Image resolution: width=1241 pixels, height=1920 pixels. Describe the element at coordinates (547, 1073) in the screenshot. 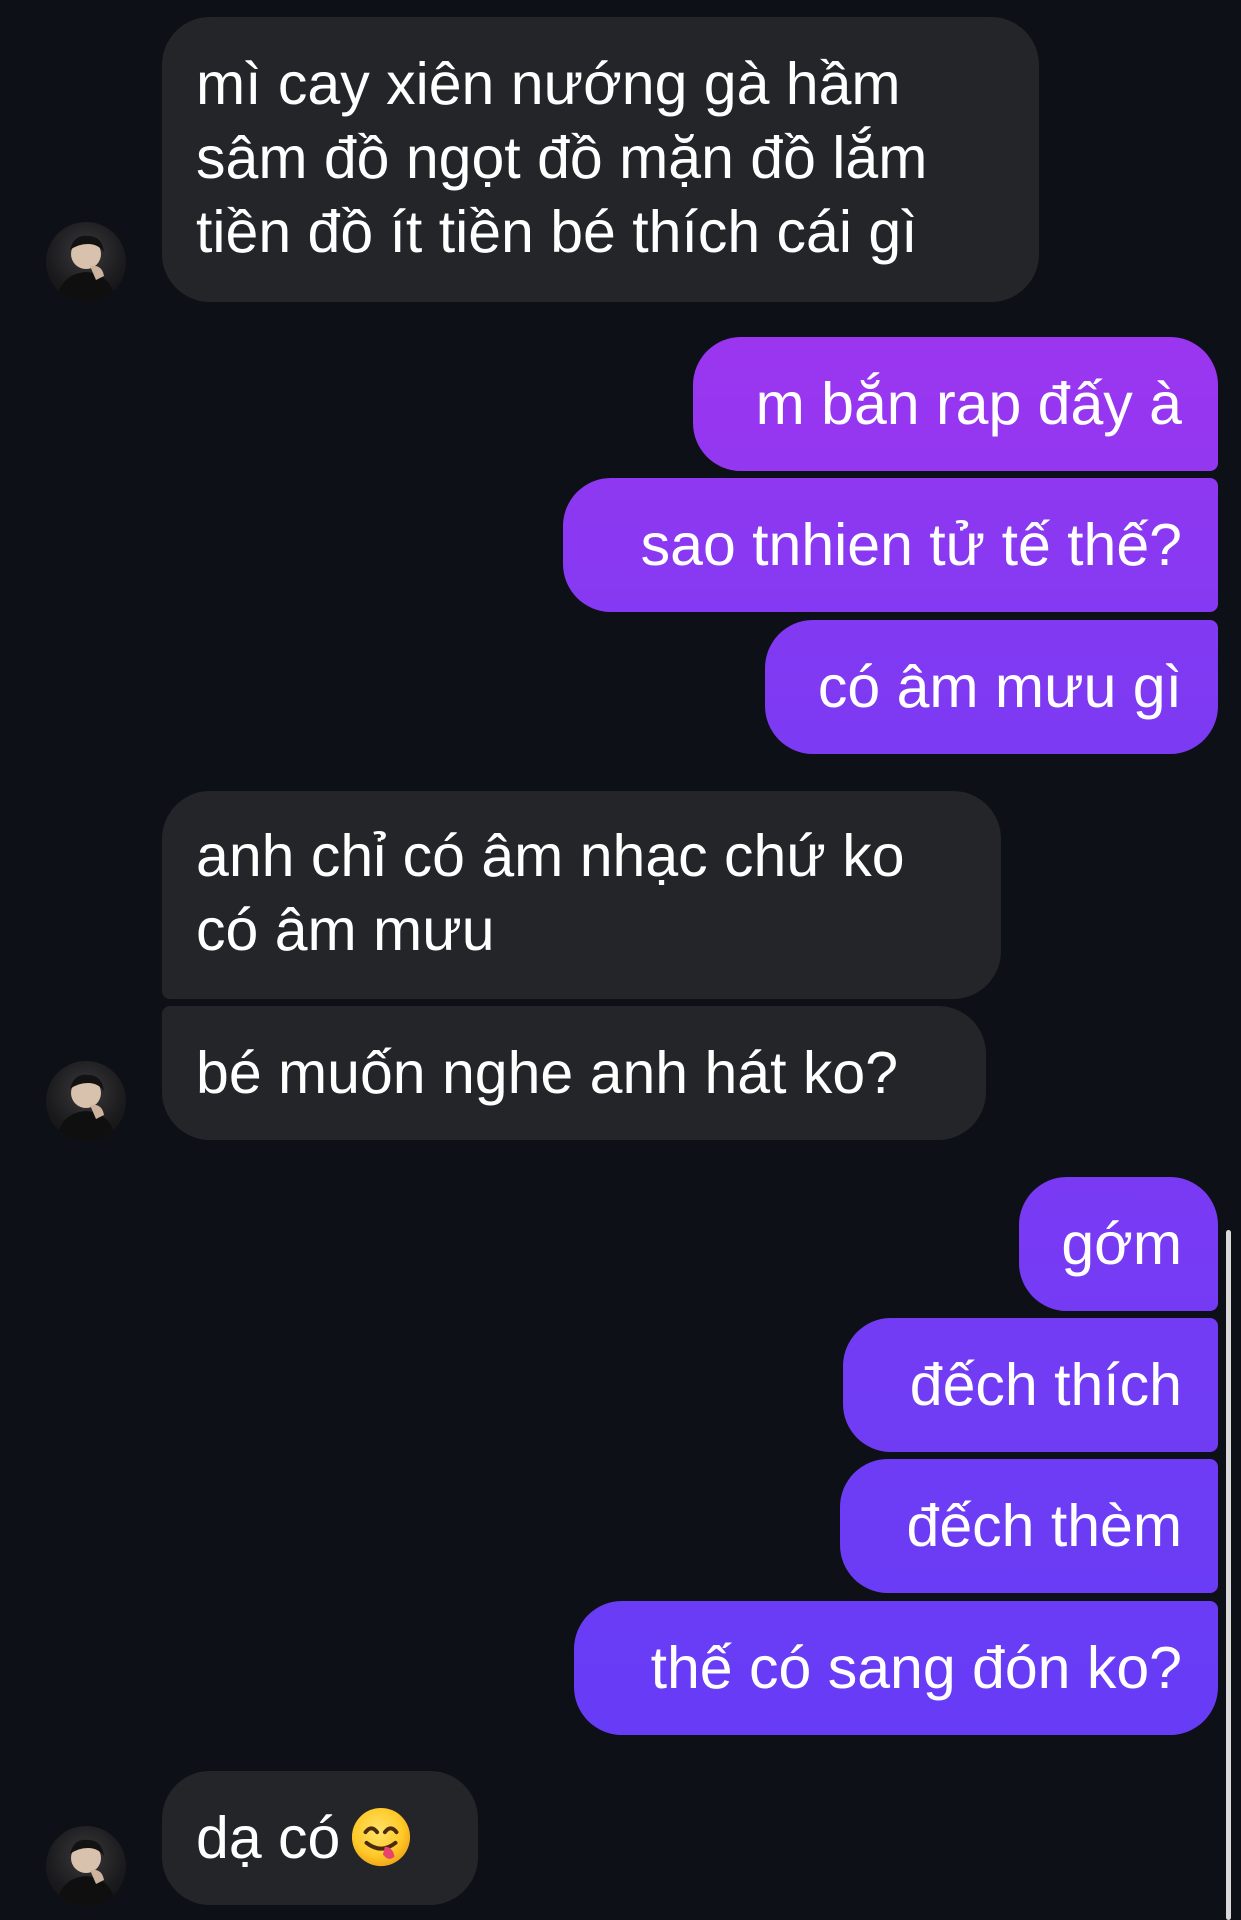

I see `message-text: bé muốn nghe anh hát ko?` at that location.